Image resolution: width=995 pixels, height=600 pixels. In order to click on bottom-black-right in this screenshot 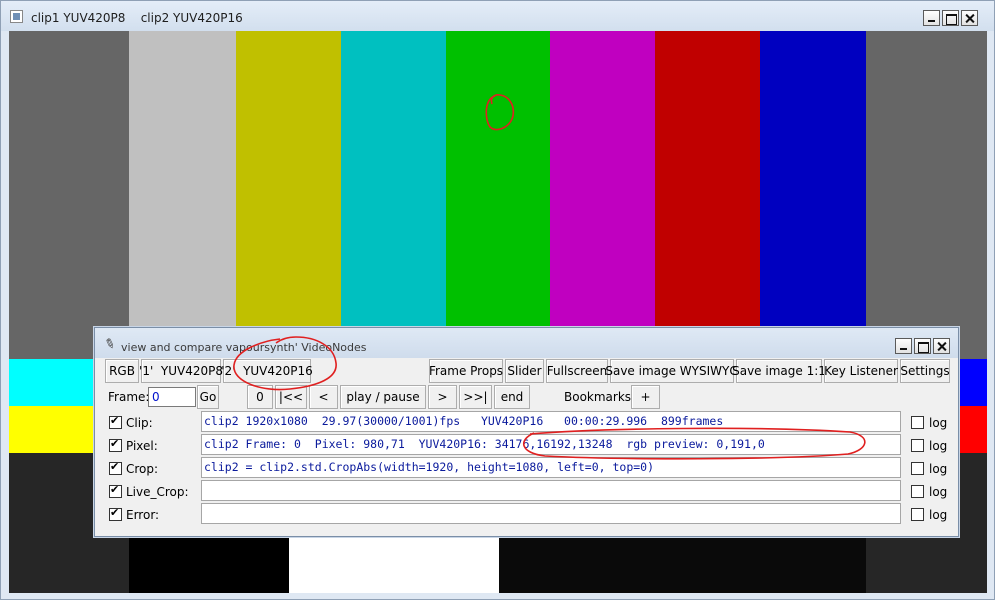, I will do `click(682, 565)`.